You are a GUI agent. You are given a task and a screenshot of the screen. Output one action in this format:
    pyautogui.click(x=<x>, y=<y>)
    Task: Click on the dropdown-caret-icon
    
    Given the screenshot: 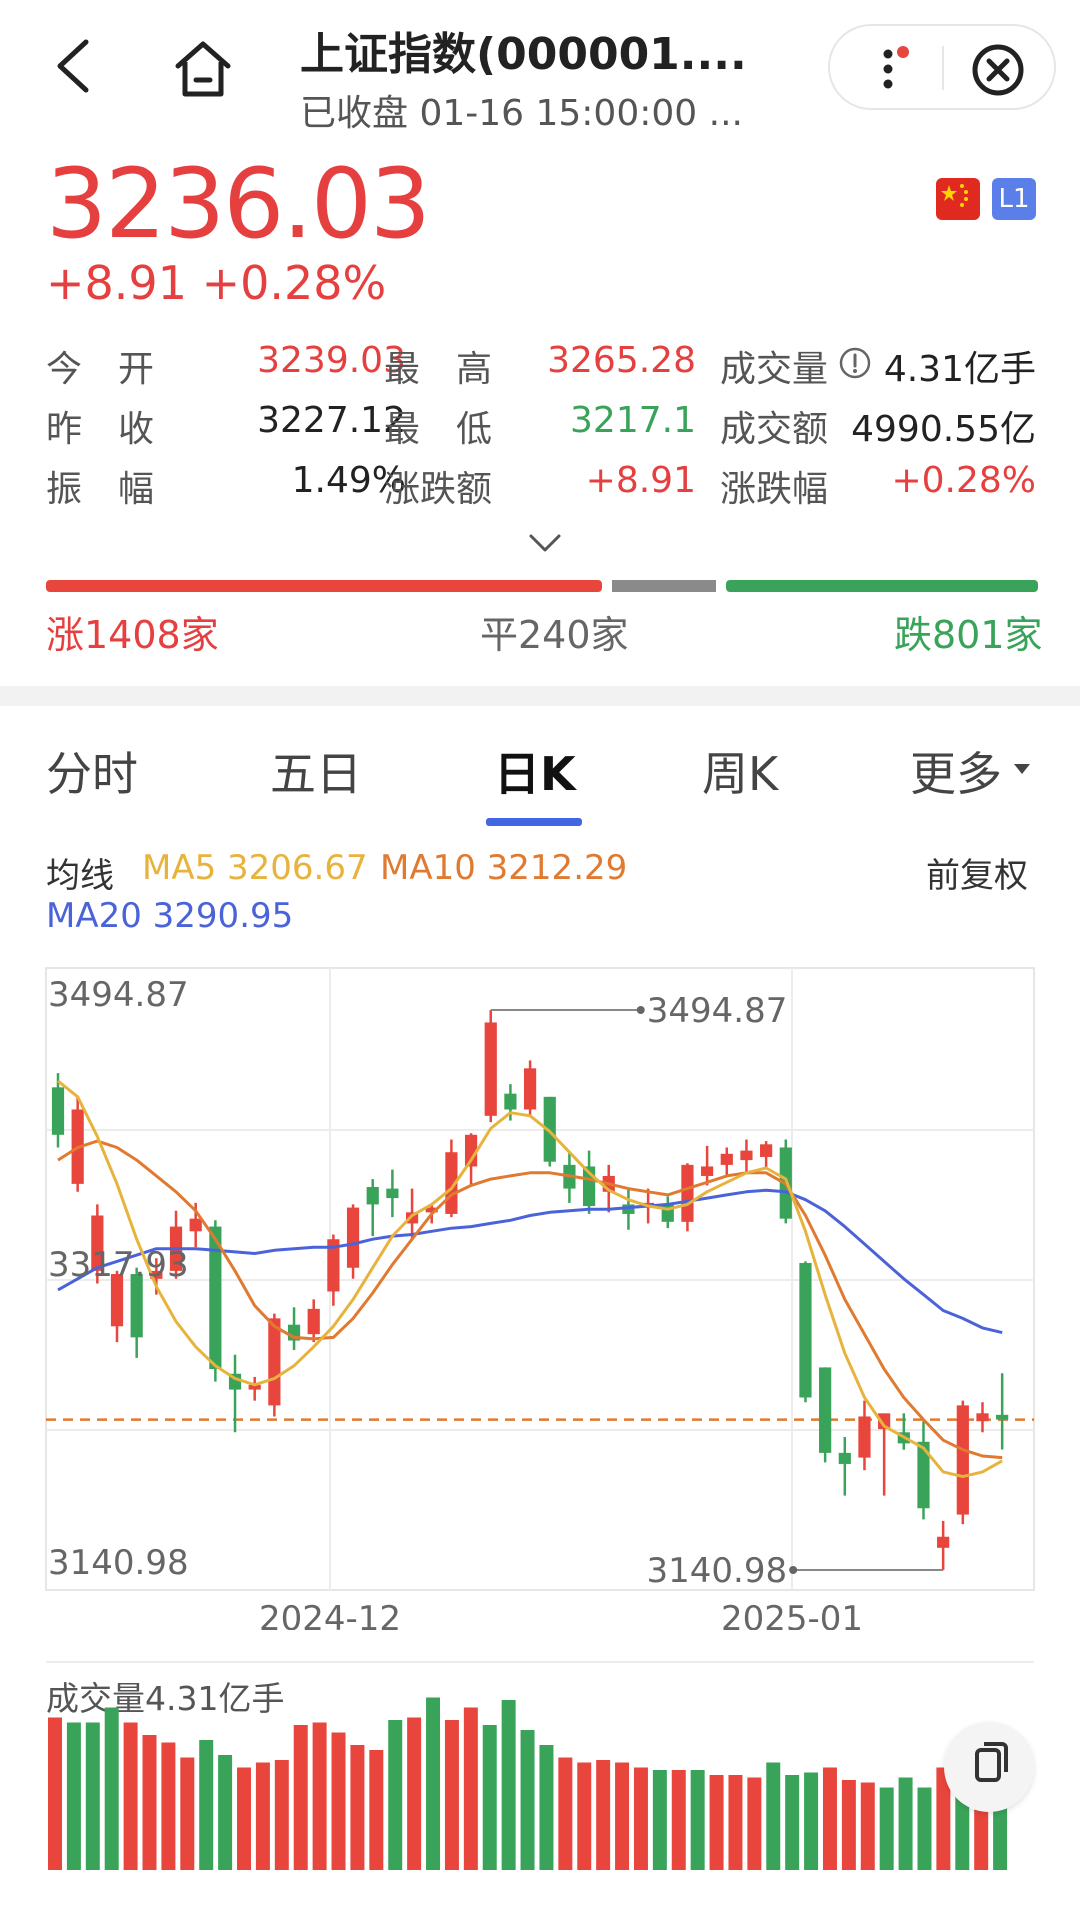 What is the action you would take?
    pyautogui.click(x=1022, y=769)
    